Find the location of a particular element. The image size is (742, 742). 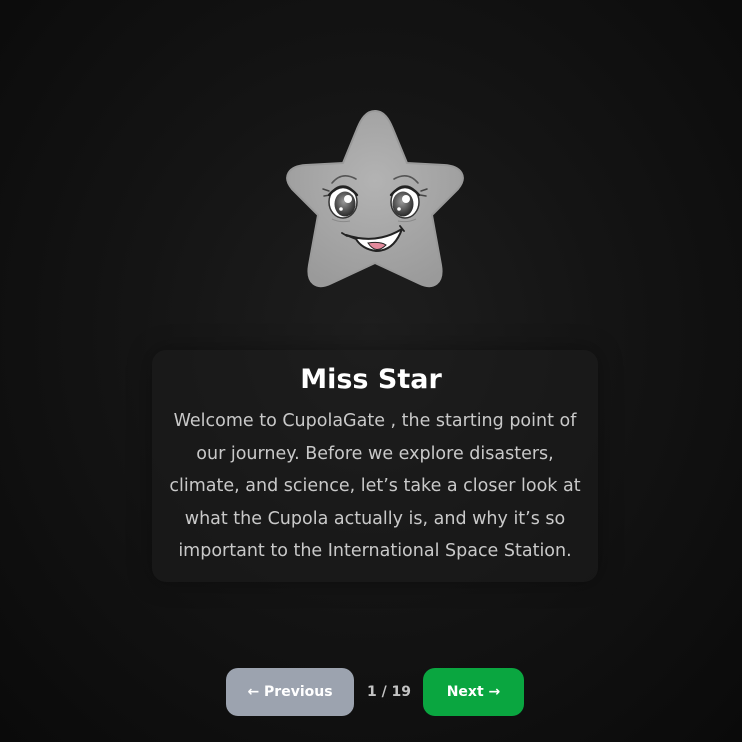

next-button: Next → is located at coordinates (473, 692).